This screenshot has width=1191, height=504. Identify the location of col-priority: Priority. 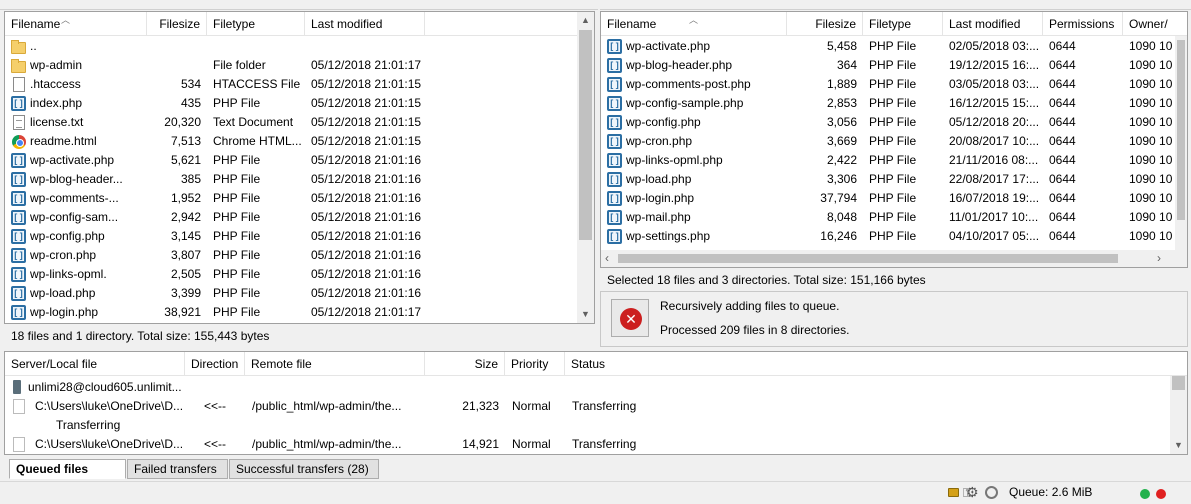
(535, 364).